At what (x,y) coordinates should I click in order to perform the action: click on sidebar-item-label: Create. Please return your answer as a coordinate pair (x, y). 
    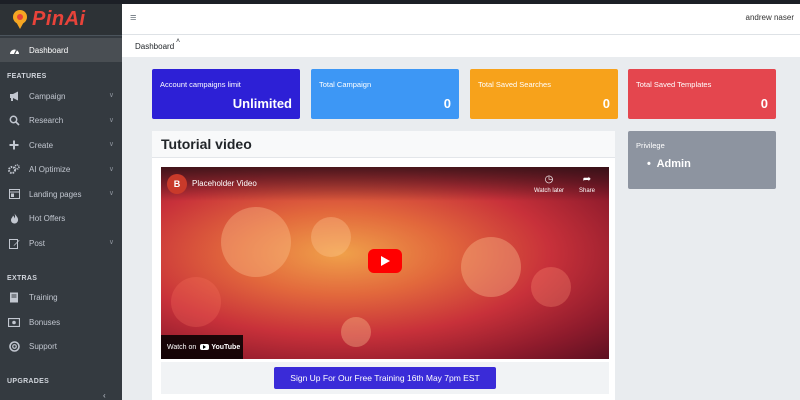
    Looking at the image, I should click on (41, 145).